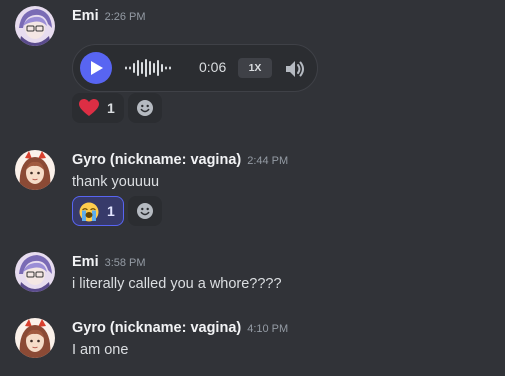 This screenshot has width=505, height=376. I want to click on message-text: I am one, so click(100, 350).